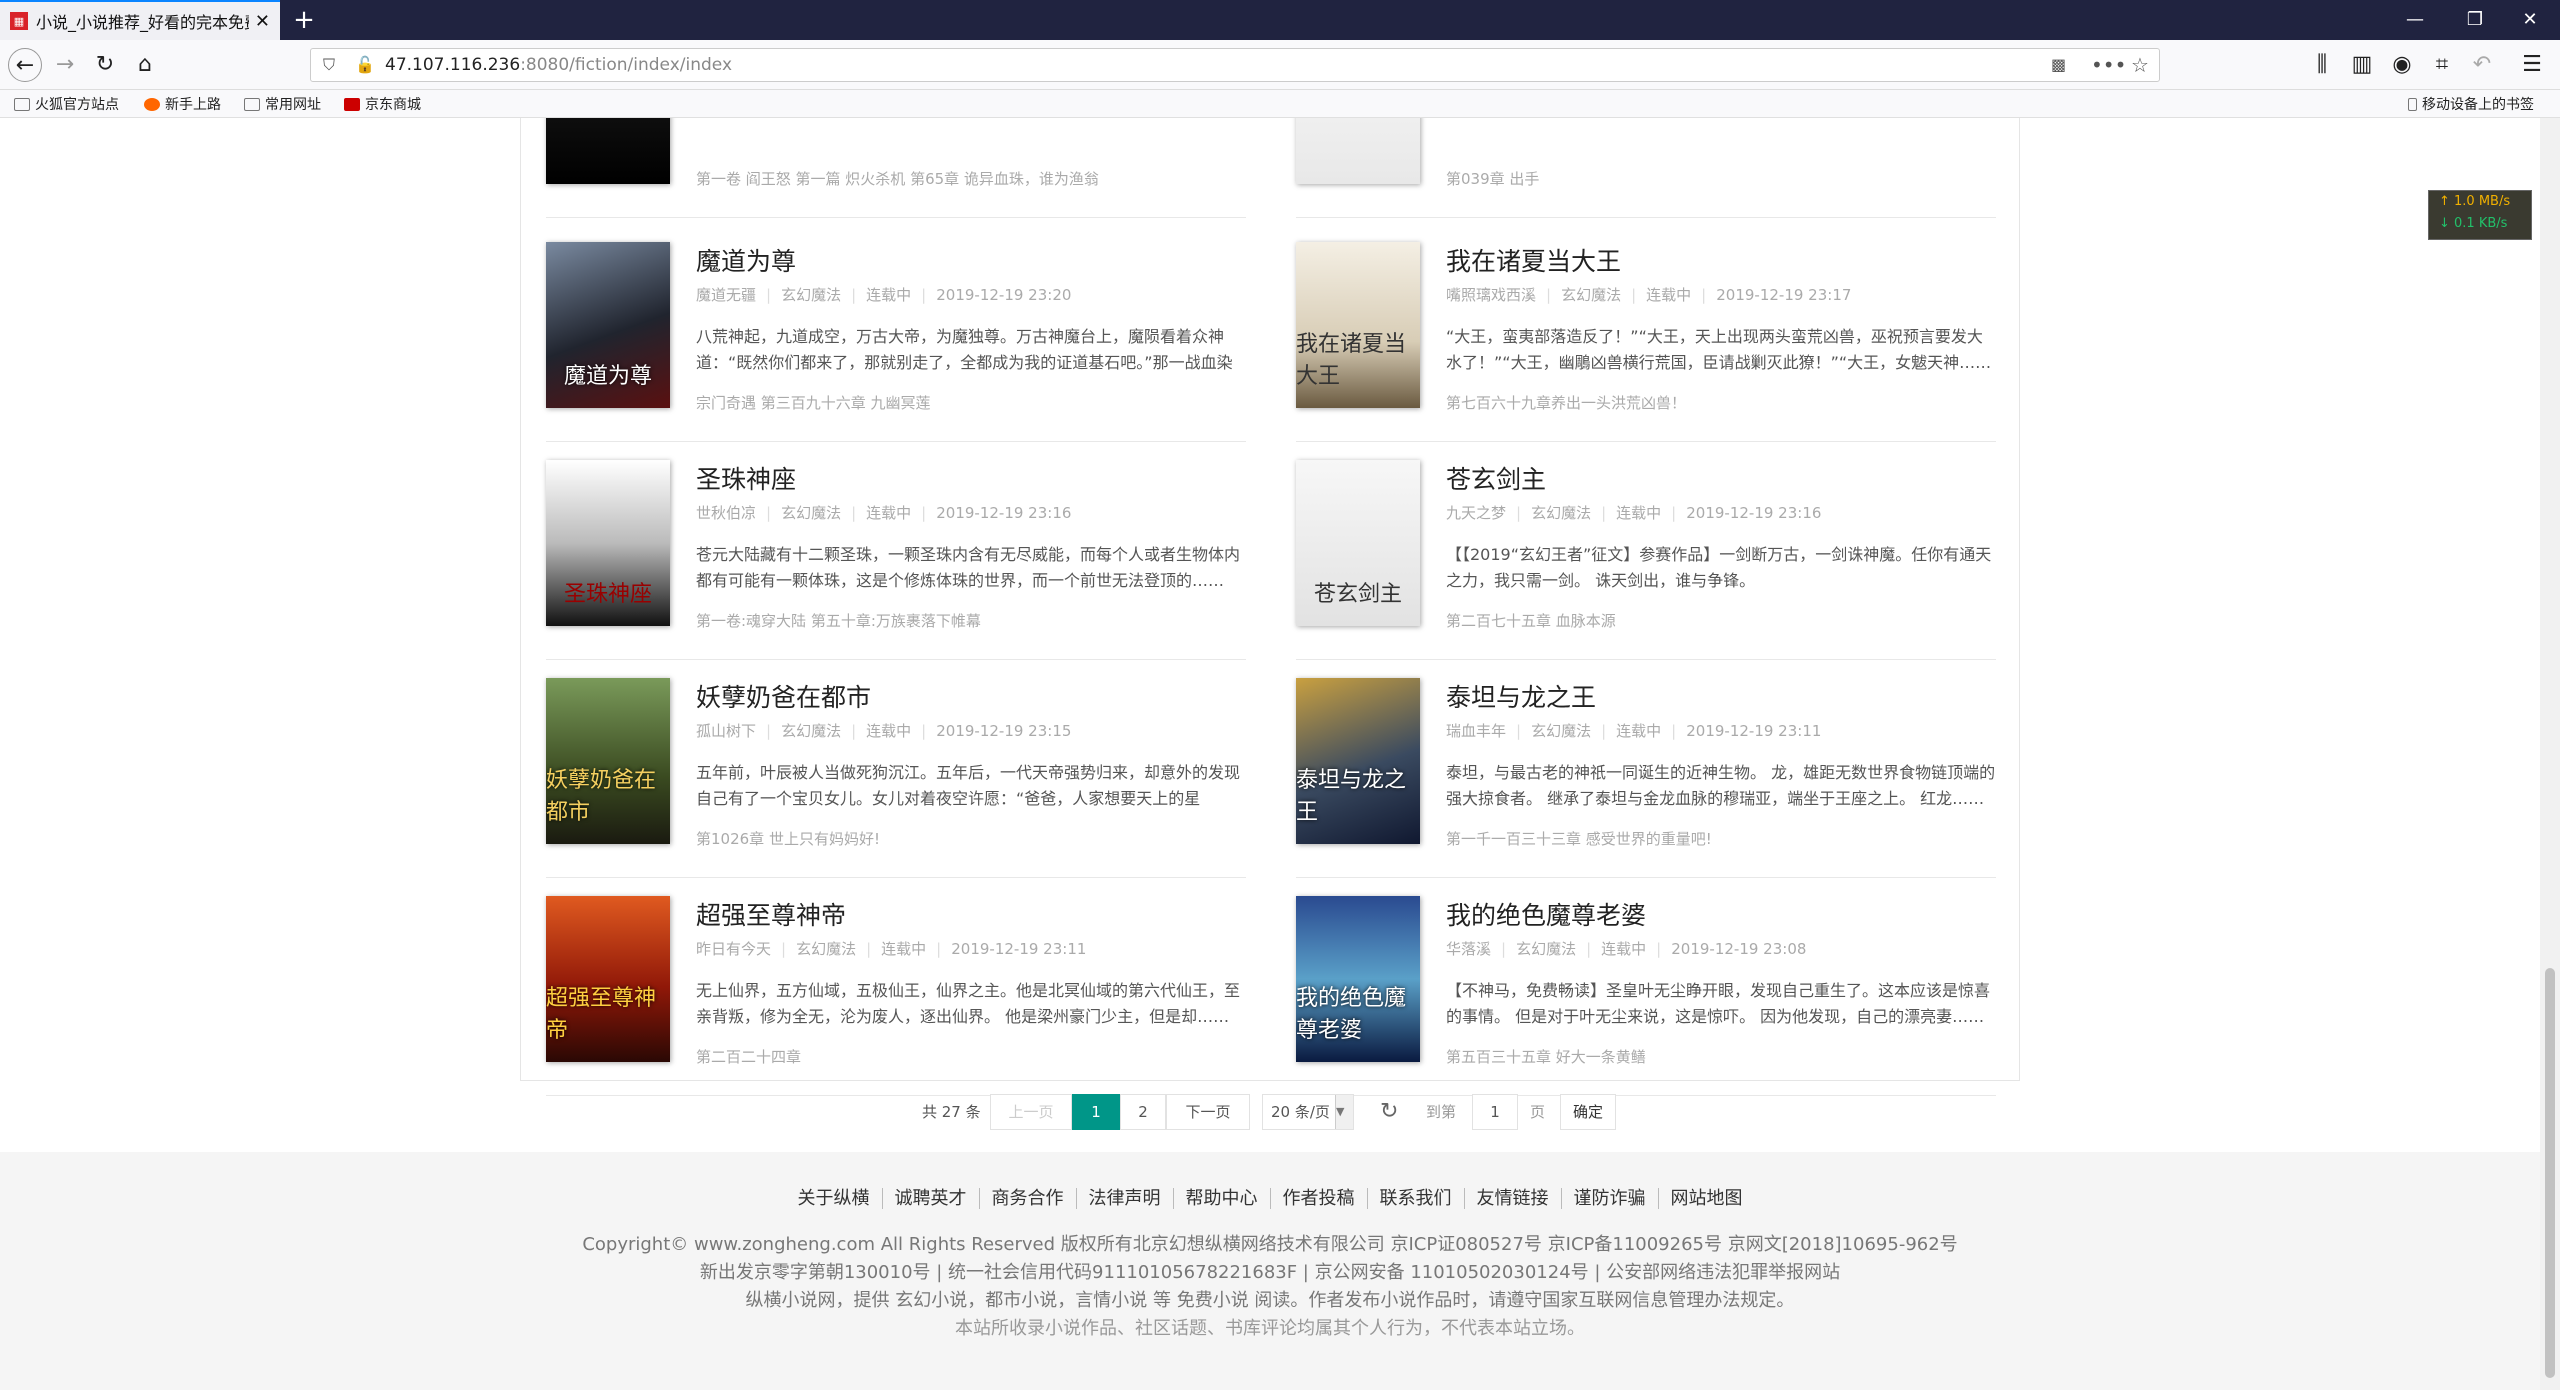 Image resolution: width=2560 pixels, height=1390 pixels. I want to click on book-item-partial: 第039章 出手, so click(1646, 168).